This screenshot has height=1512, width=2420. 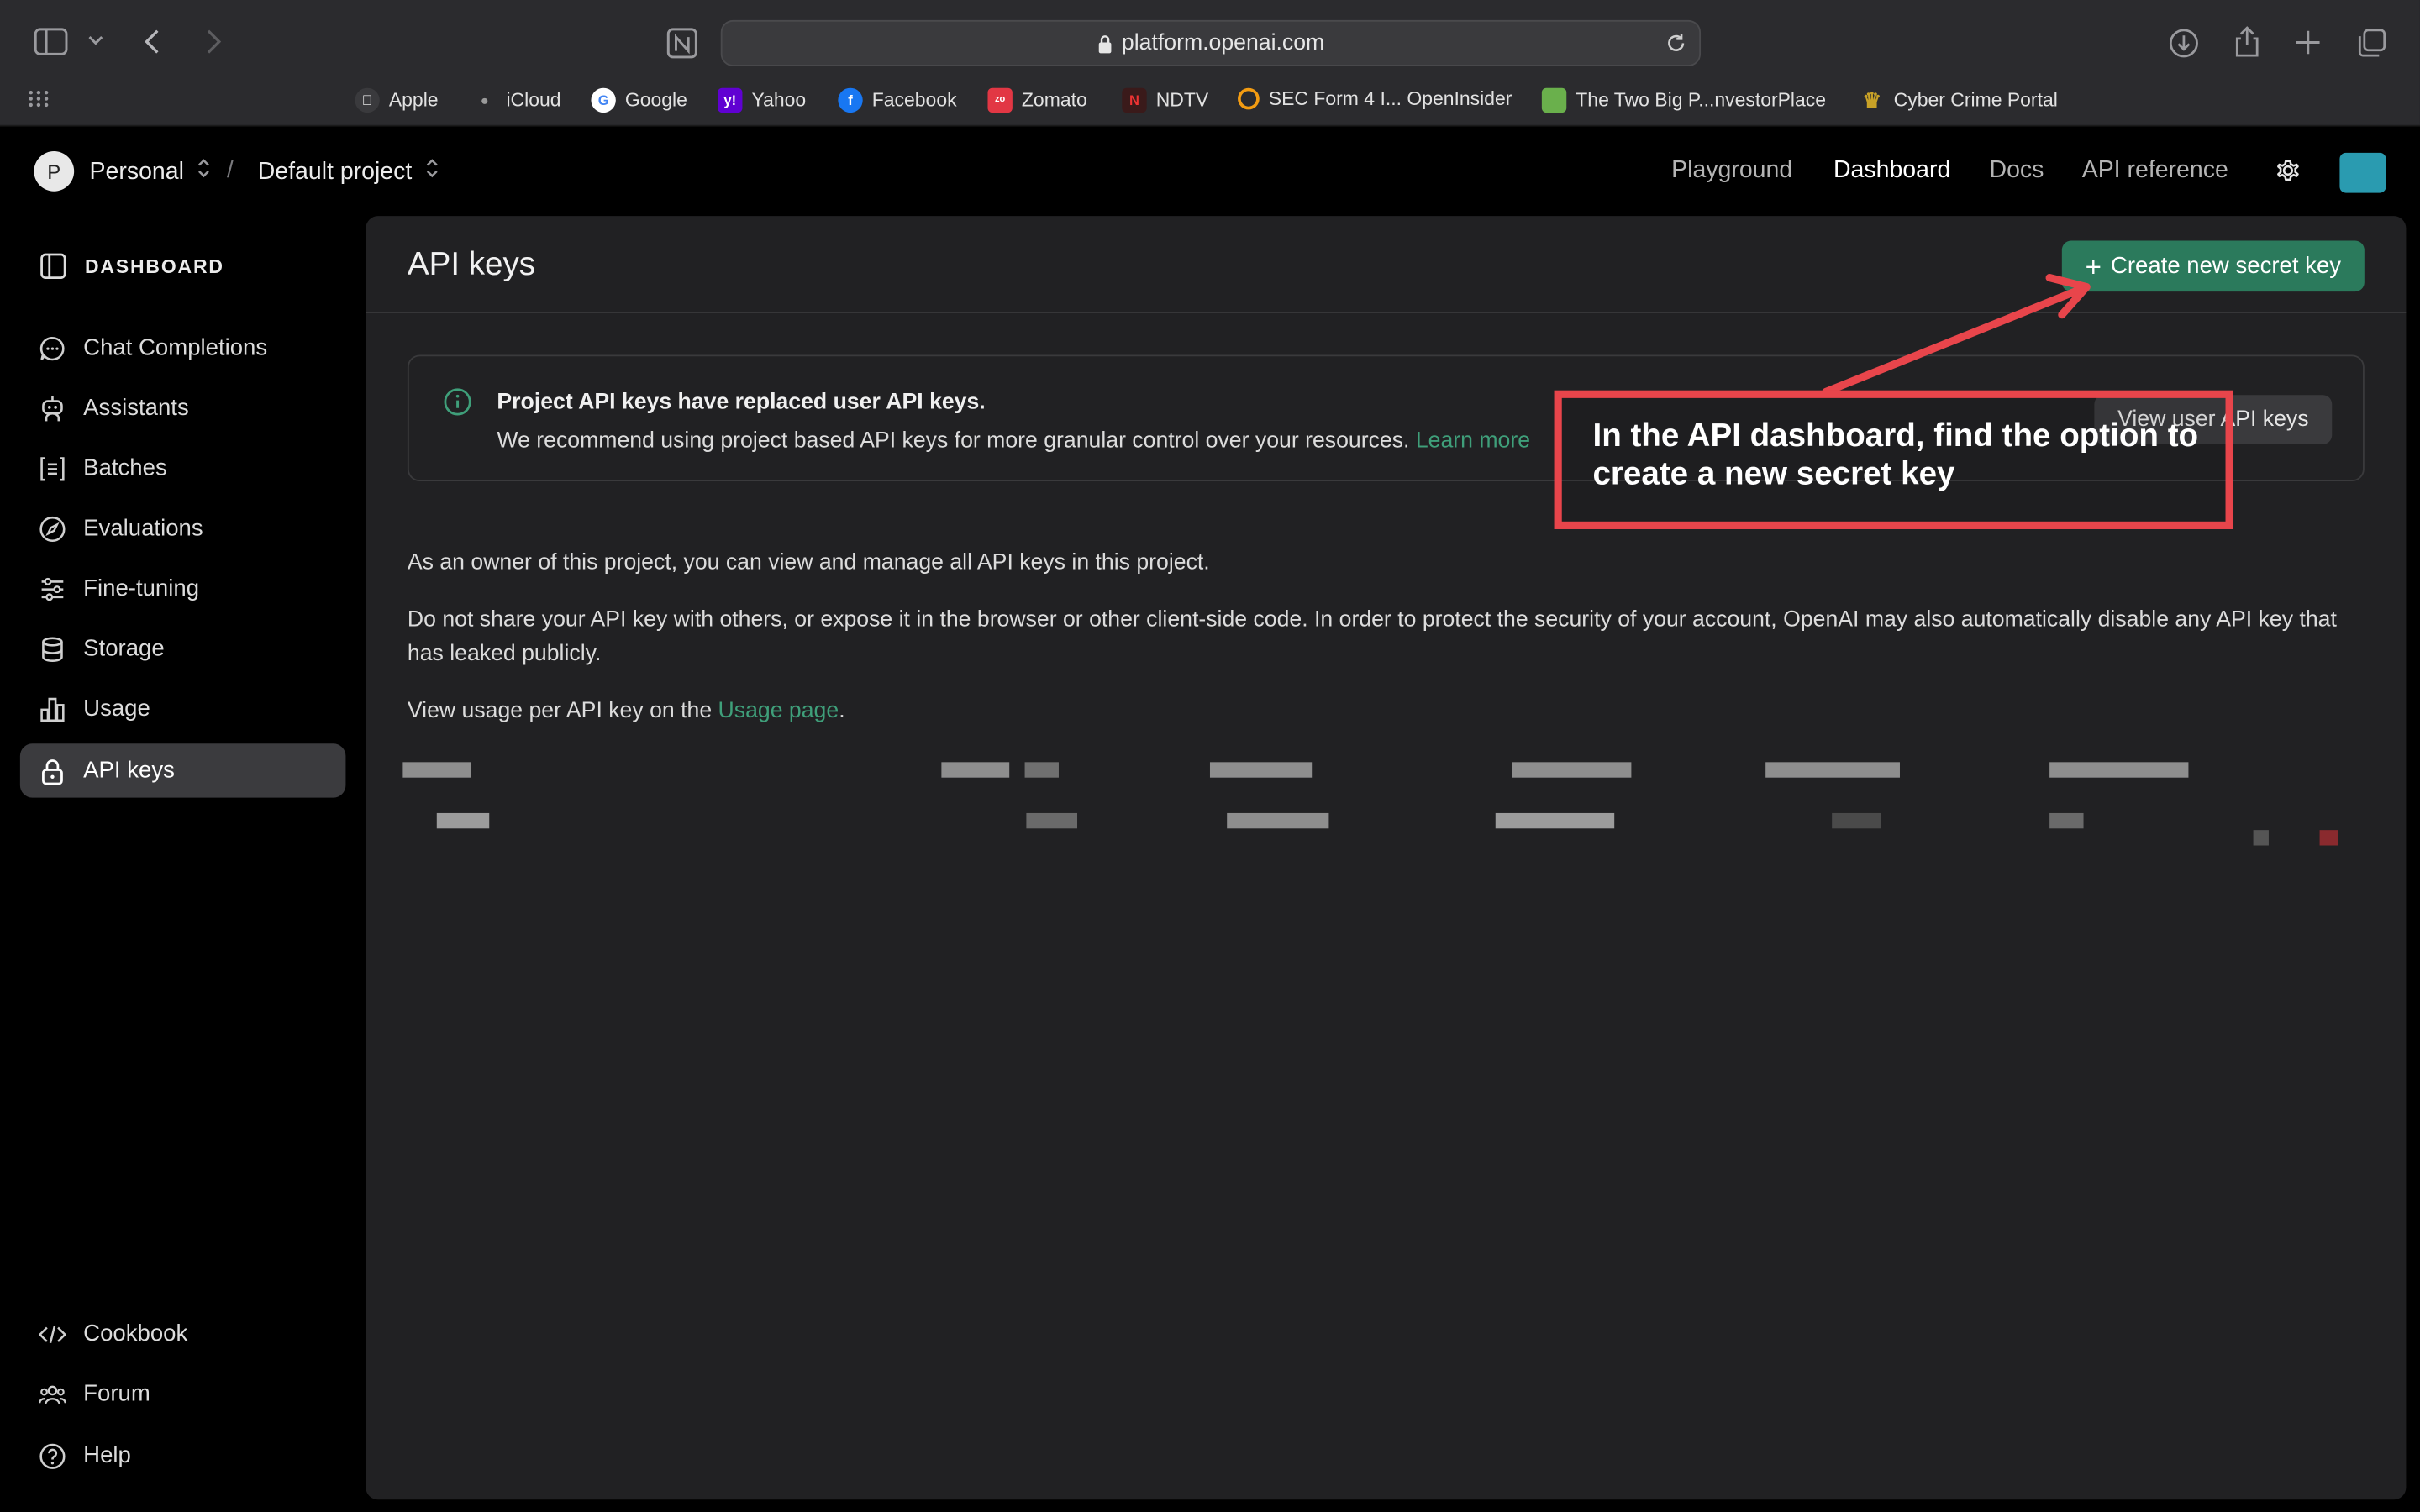 I want to click on bookmark-investorplace: The Two Big P...nvestorPlace, so click(x=1684, y=100).